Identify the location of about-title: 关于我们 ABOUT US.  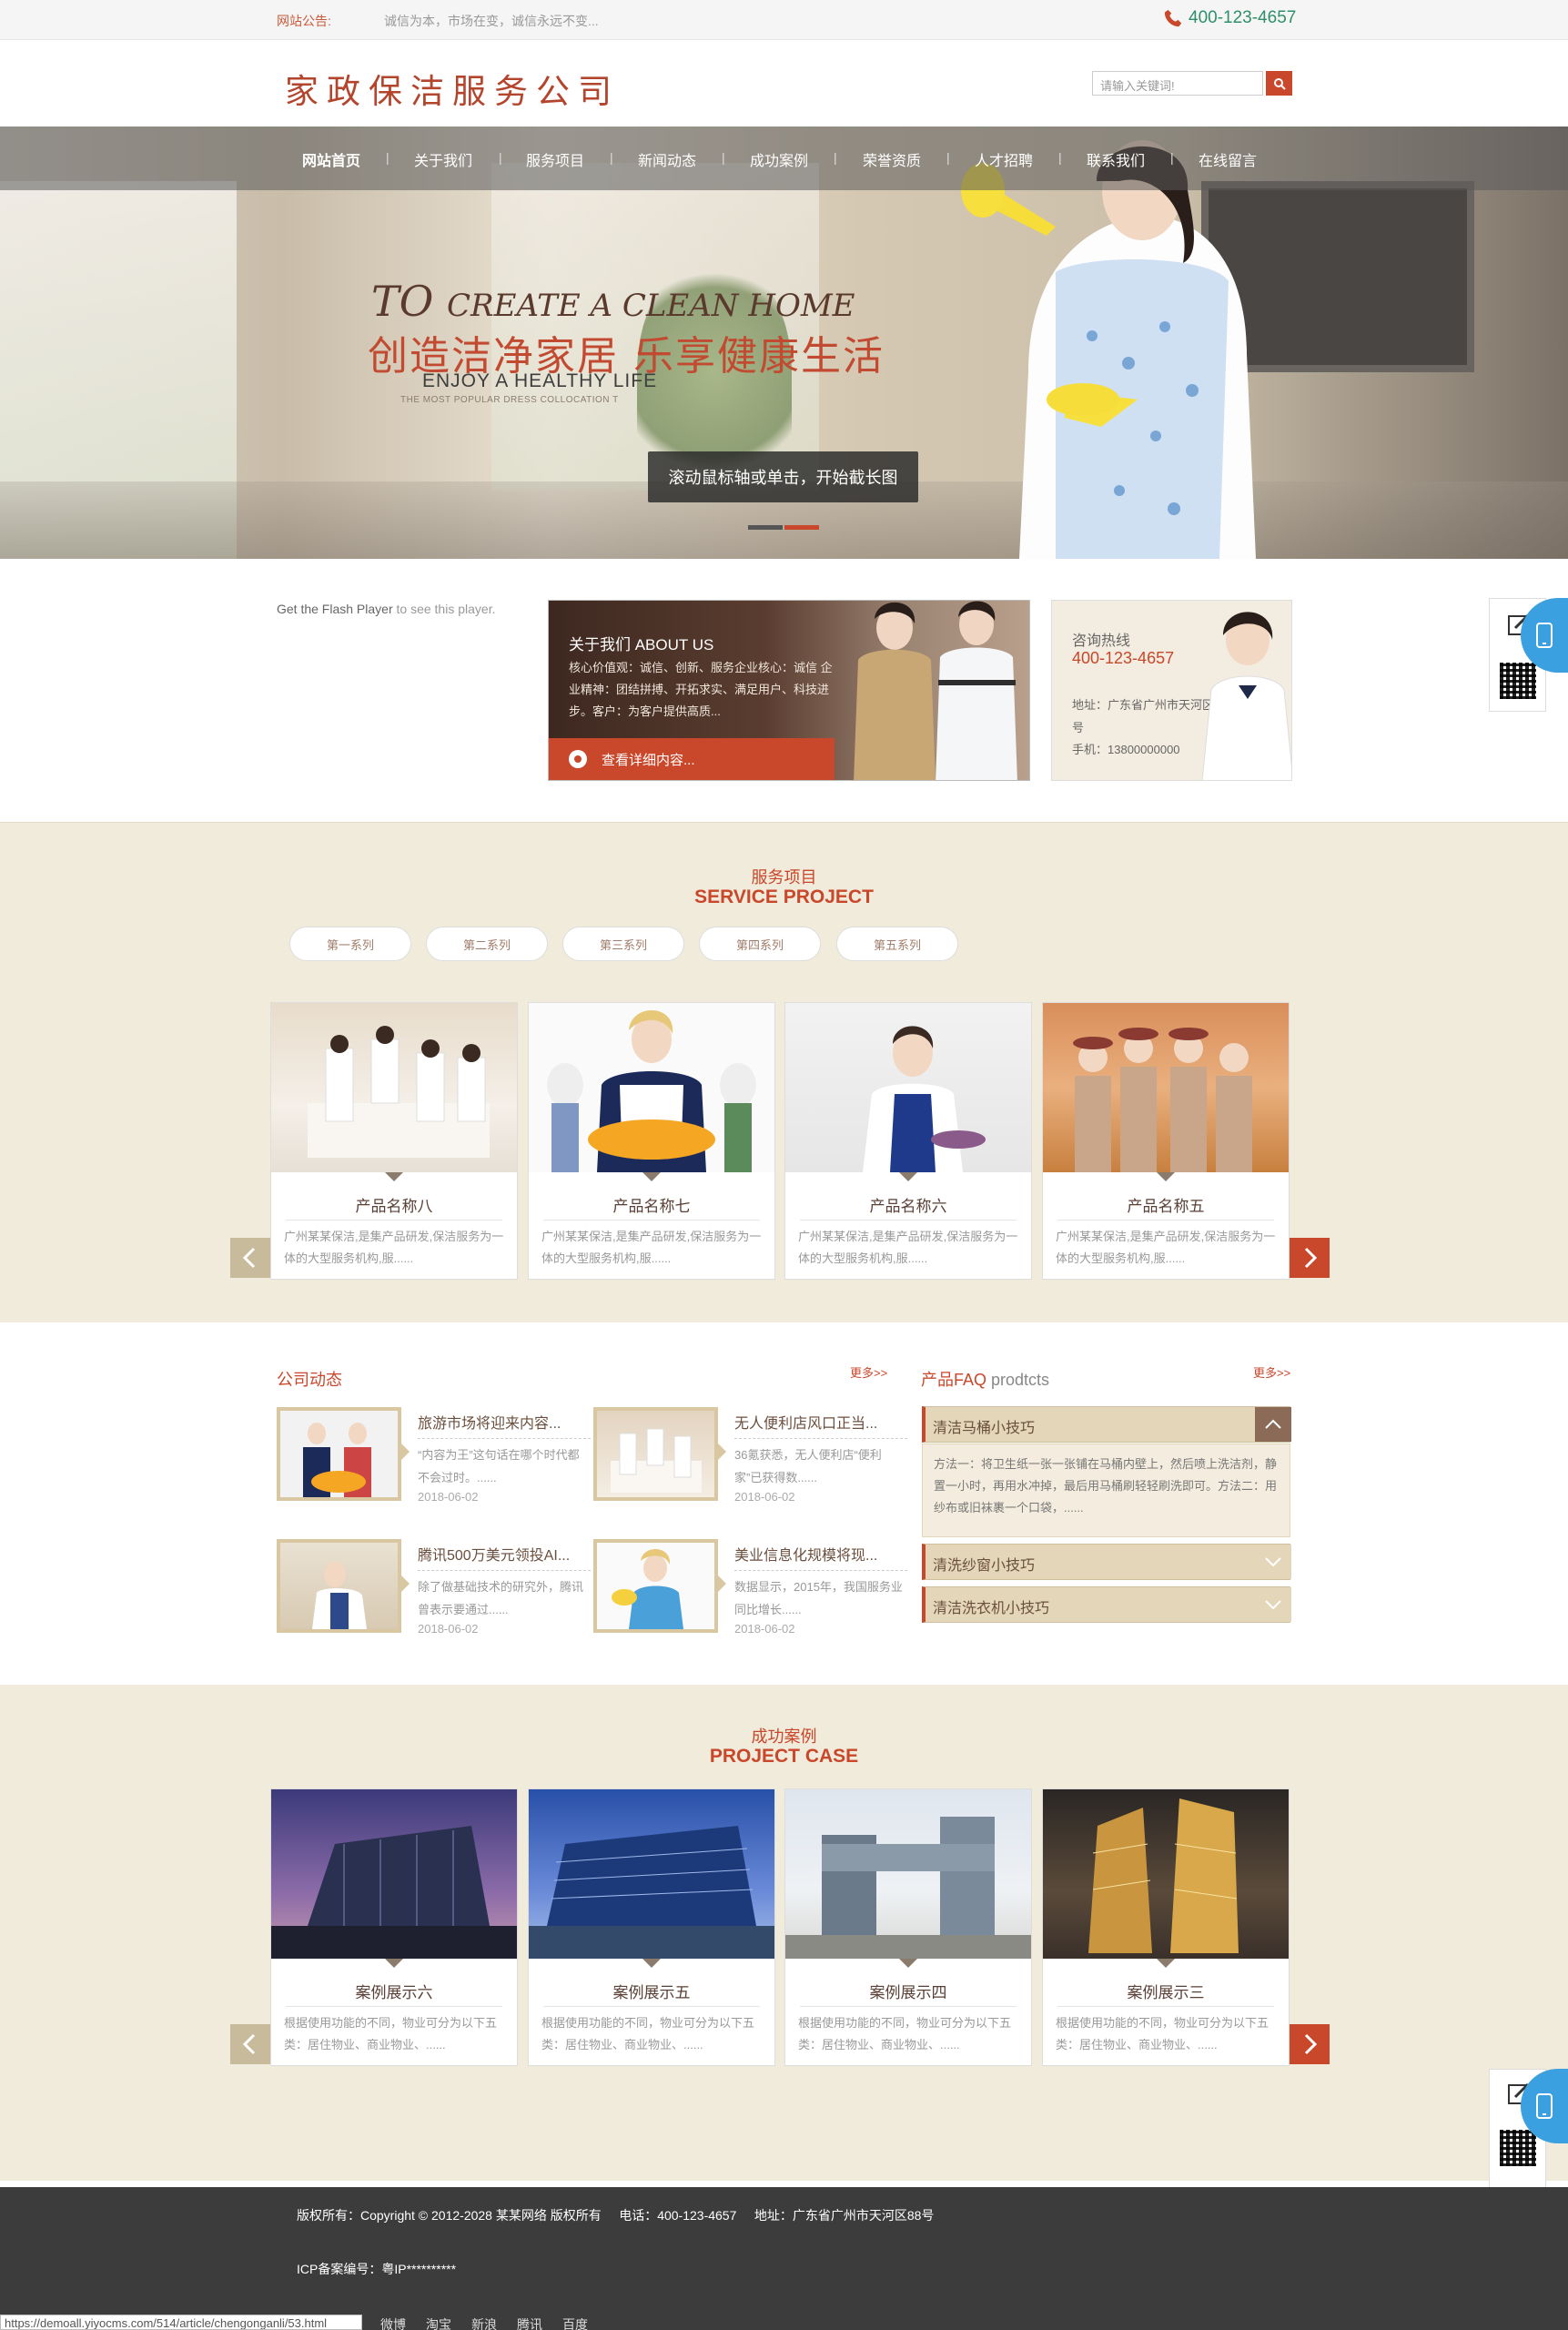
(641, 644).